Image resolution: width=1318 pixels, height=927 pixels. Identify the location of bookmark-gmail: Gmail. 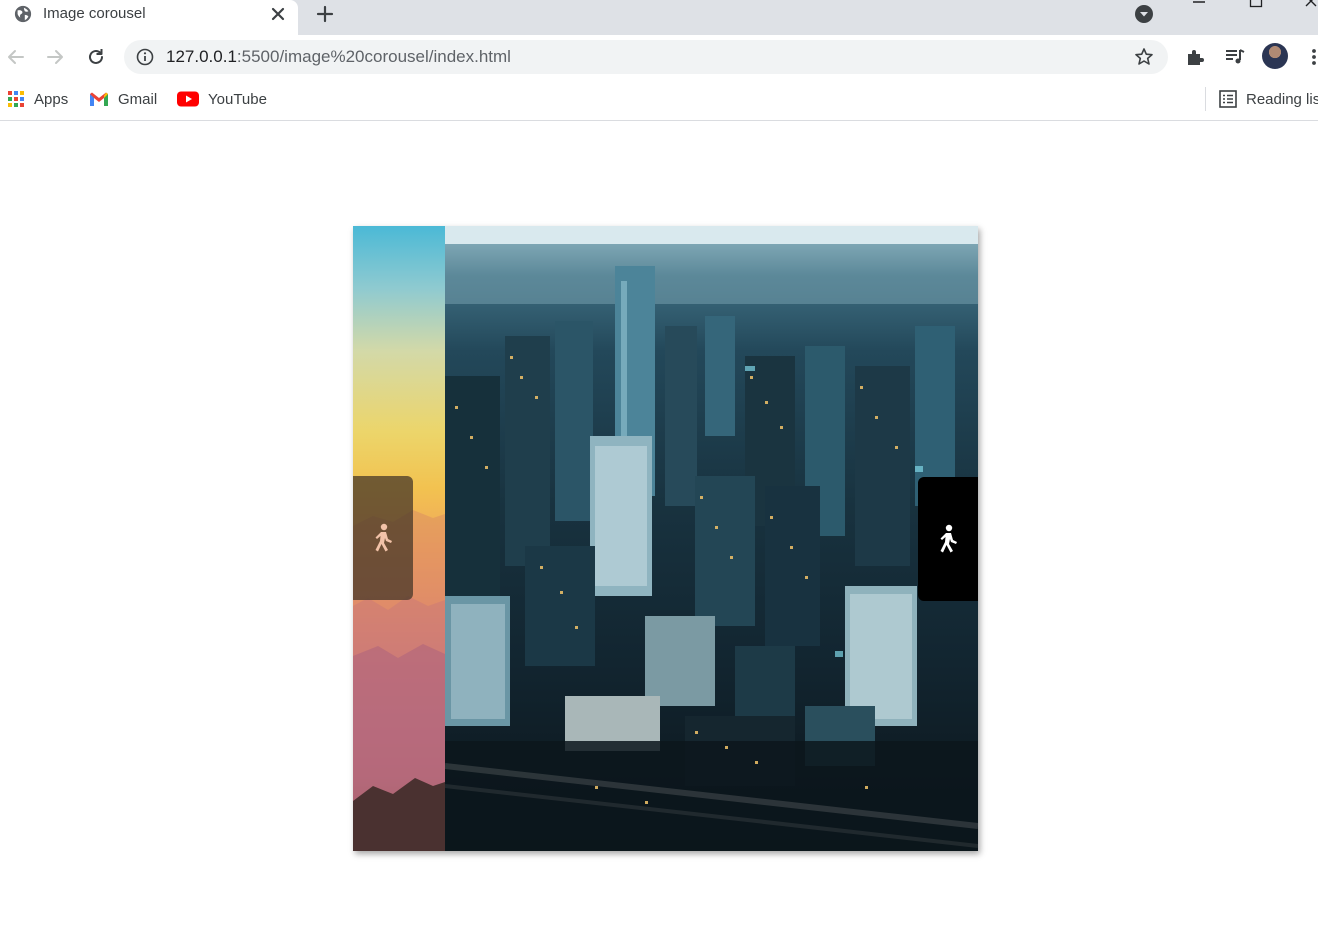
(123, 99).